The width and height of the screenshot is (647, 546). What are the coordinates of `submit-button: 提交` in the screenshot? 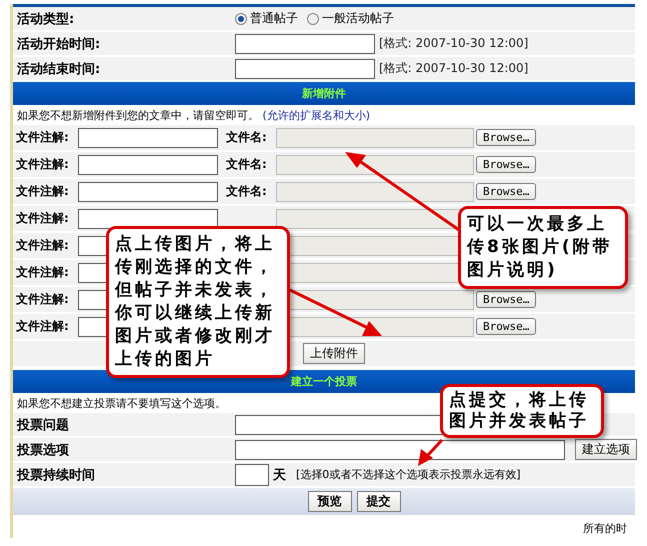 It's located at (378, 501).